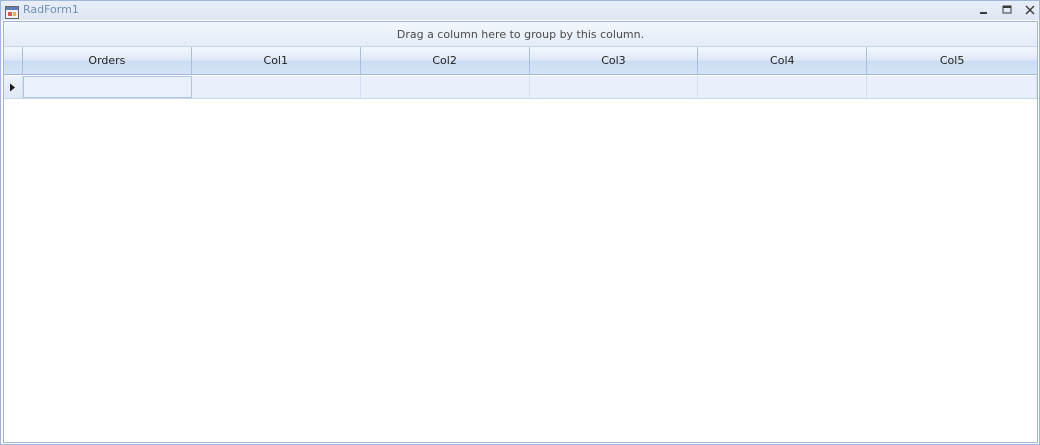  I want to click on column-header-col3: Col3, so click(614, 60).